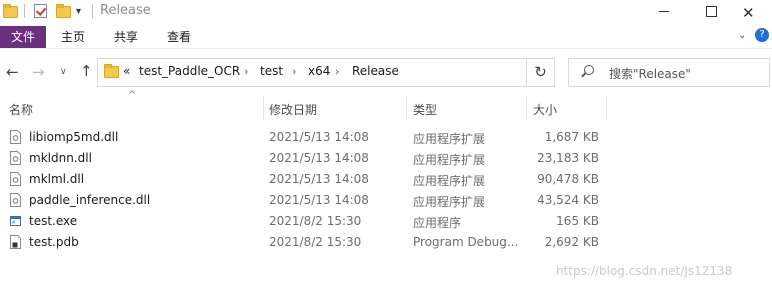 This screenshot has height=289, width=772. What do you see at coordinates (577, 221) in the screenshot?
I see `file-size: 165 KB` at bounding box center [577, 221].